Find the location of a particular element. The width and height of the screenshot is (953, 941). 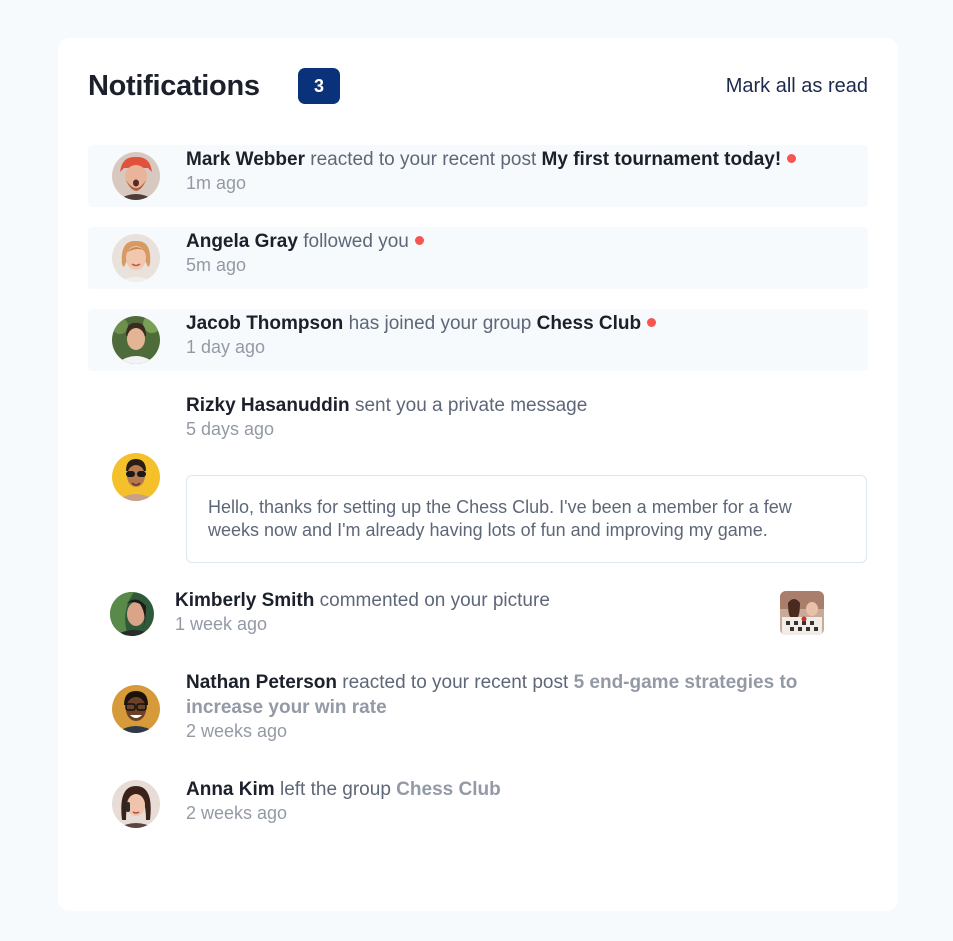

avatar-mark-webber is located at coordinates (136, 176).